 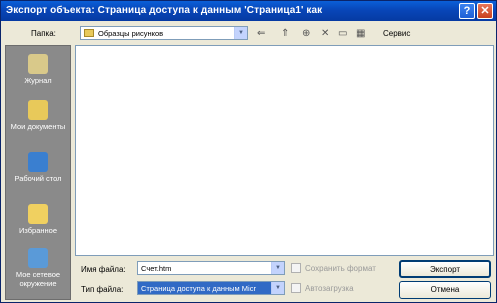 I want to click on my-documents-icon, so click(x=38, y=110).